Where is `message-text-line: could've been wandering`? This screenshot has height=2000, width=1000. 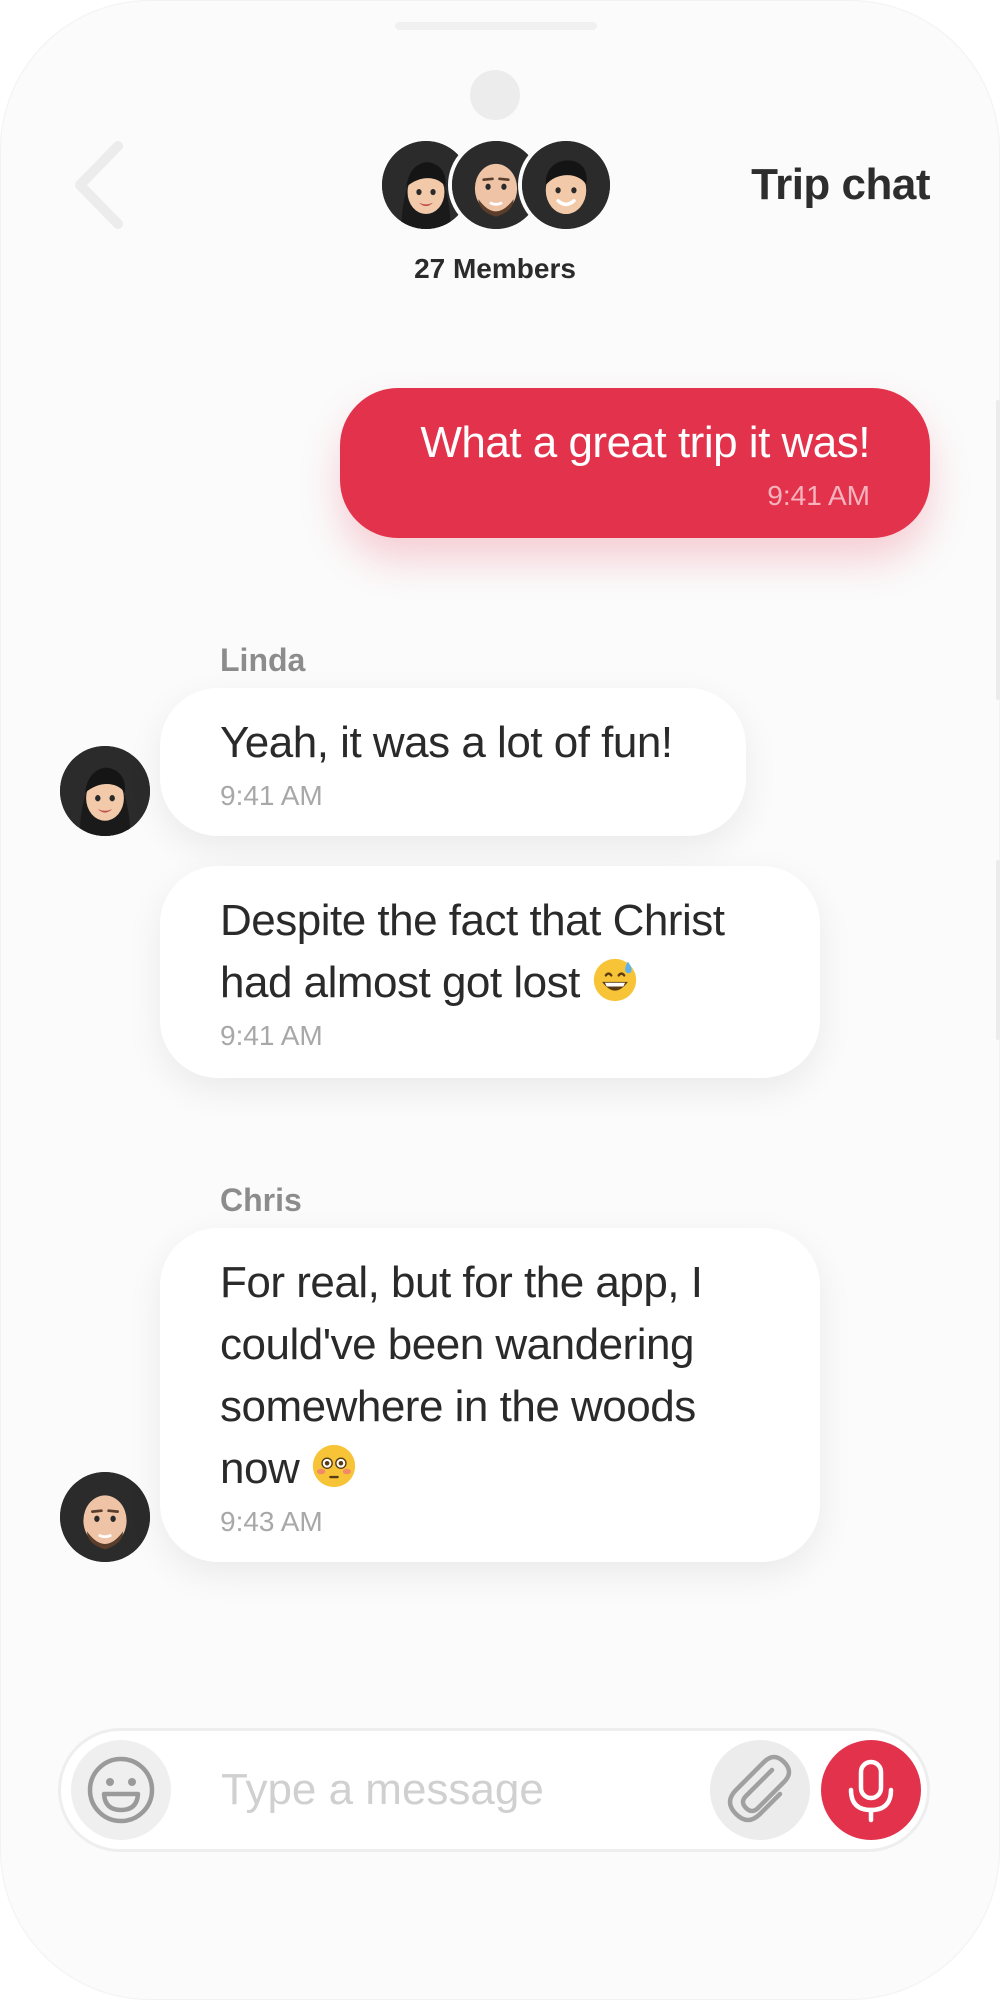 message-text-line: could've been wandering is located at coordinates (457, 1344).